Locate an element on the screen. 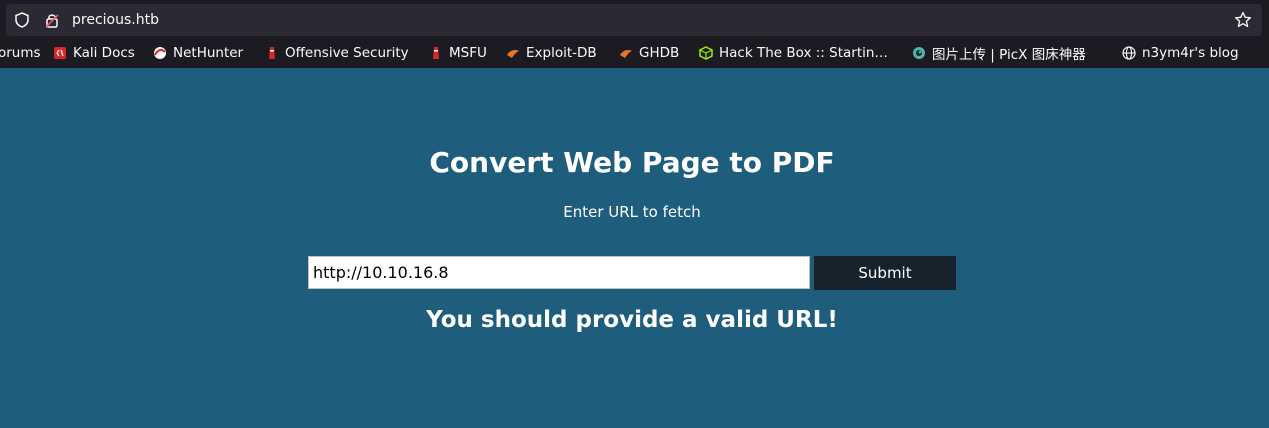 The height and width of the screenshot is (428, 1269). ghdb-icon is located at coordinates (626, 54).